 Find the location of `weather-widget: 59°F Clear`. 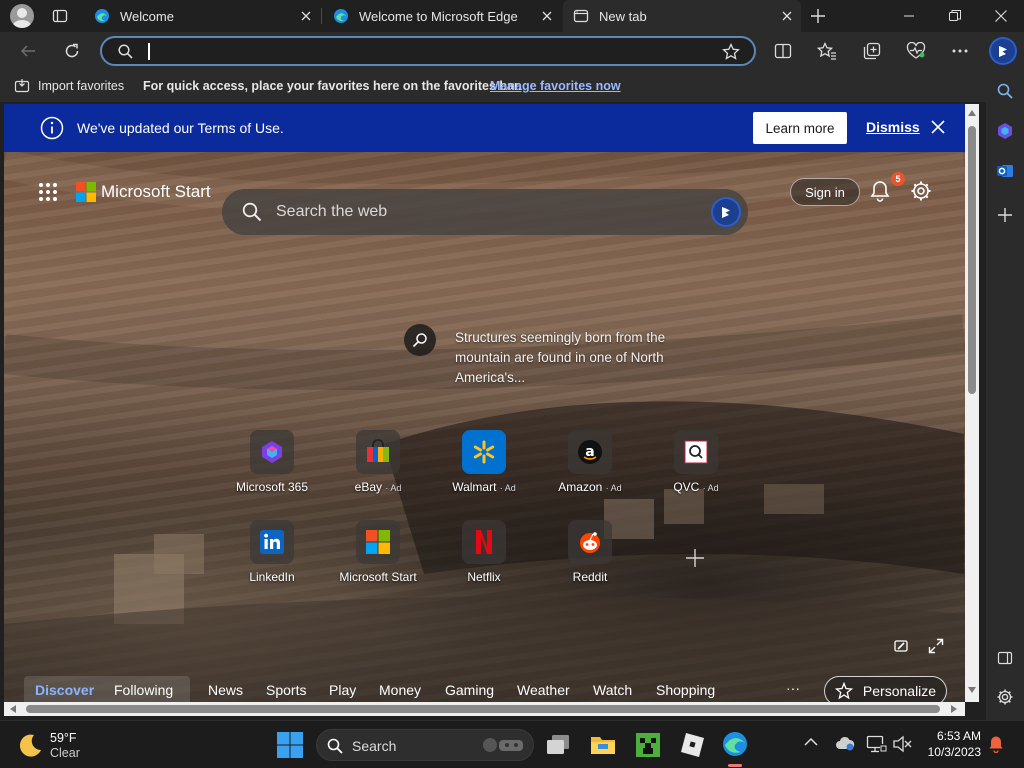

weather-widget: 59°F Clear is located at coordinates (48, 746).